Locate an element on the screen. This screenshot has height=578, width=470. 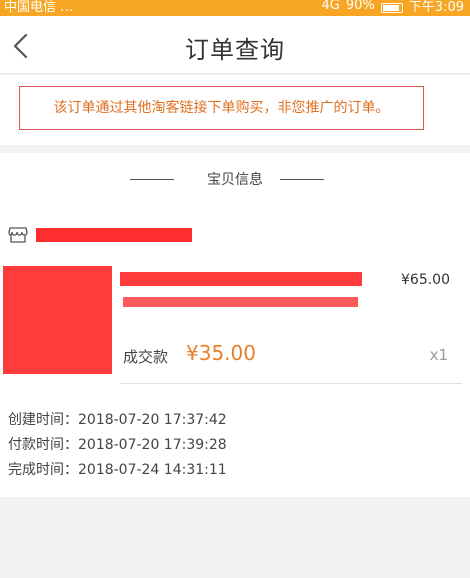
product-sku-redacted is located at coordinates (240, 302).